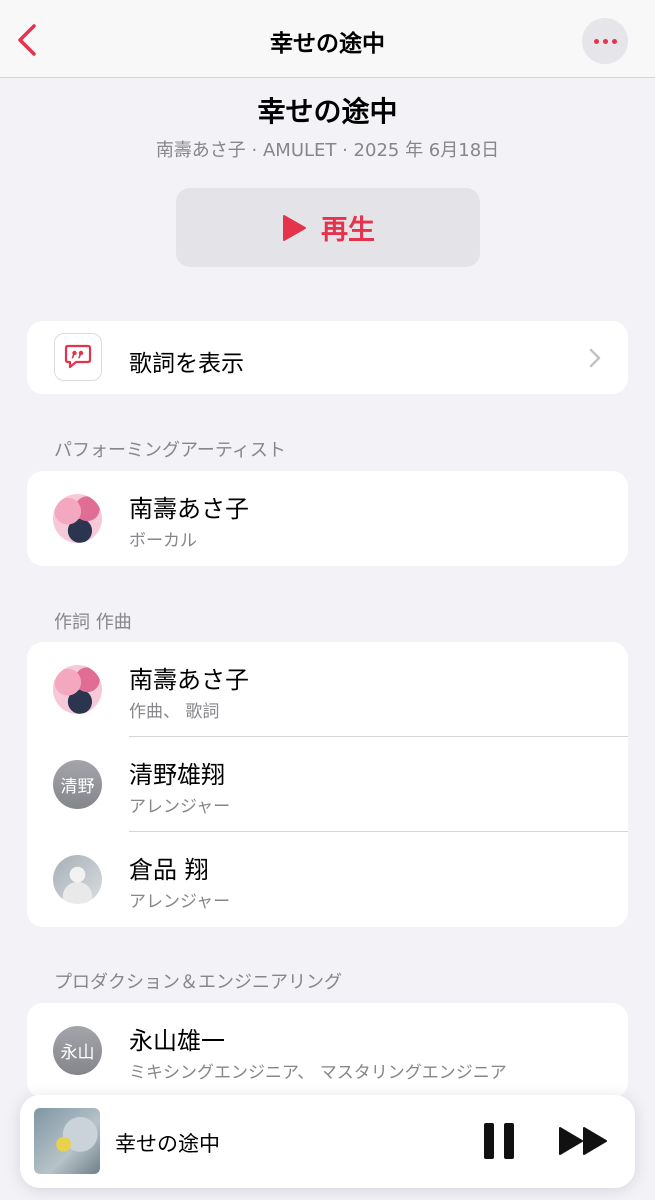 The image size is (655, 1200). Describe the element at coordinates (595, 358) in the screenshot. I see `chevron-right-icon` at that location.